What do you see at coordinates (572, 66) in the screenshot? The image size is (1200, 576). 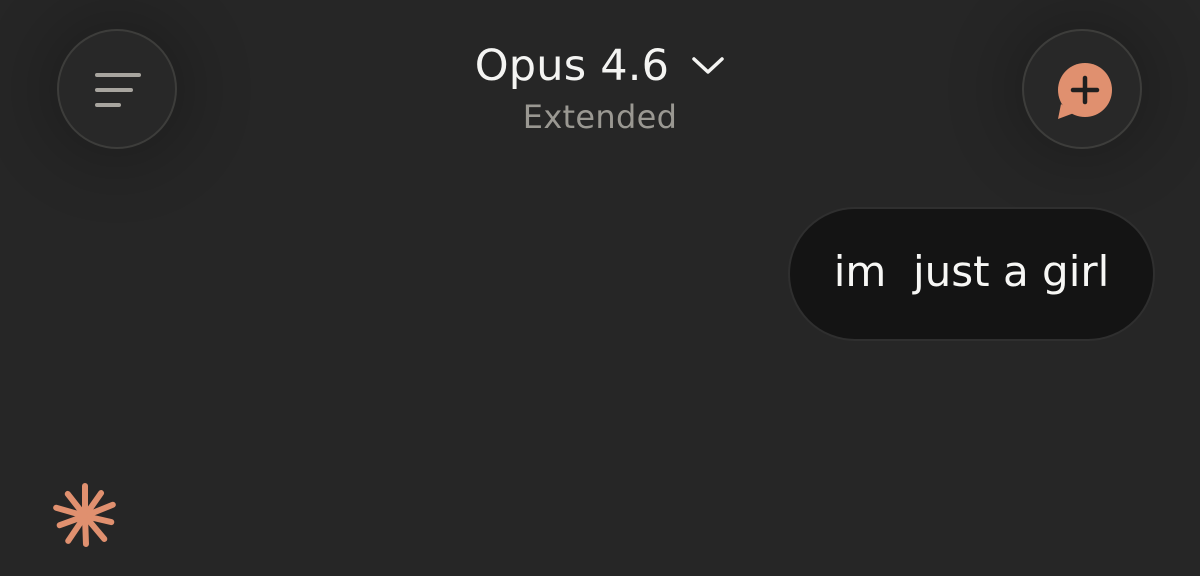 I see `model-name: Opus 4.6` at bounding box center [572, 66].